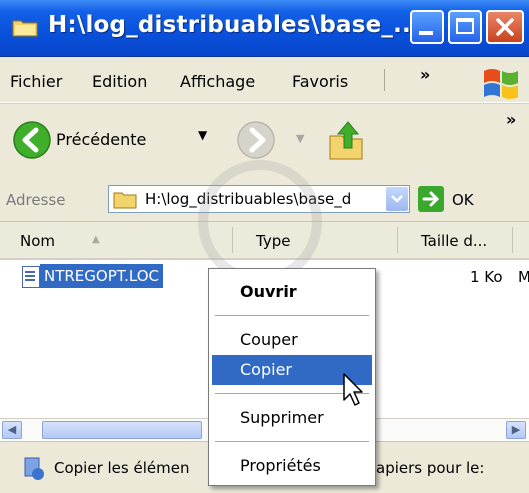 This screenshot has width=529, height=493. What do you see at coordinates (102, 276) in the screenshot?
I see `file-name: NTREGOPT.LOC` at bounding box center [102, 276].